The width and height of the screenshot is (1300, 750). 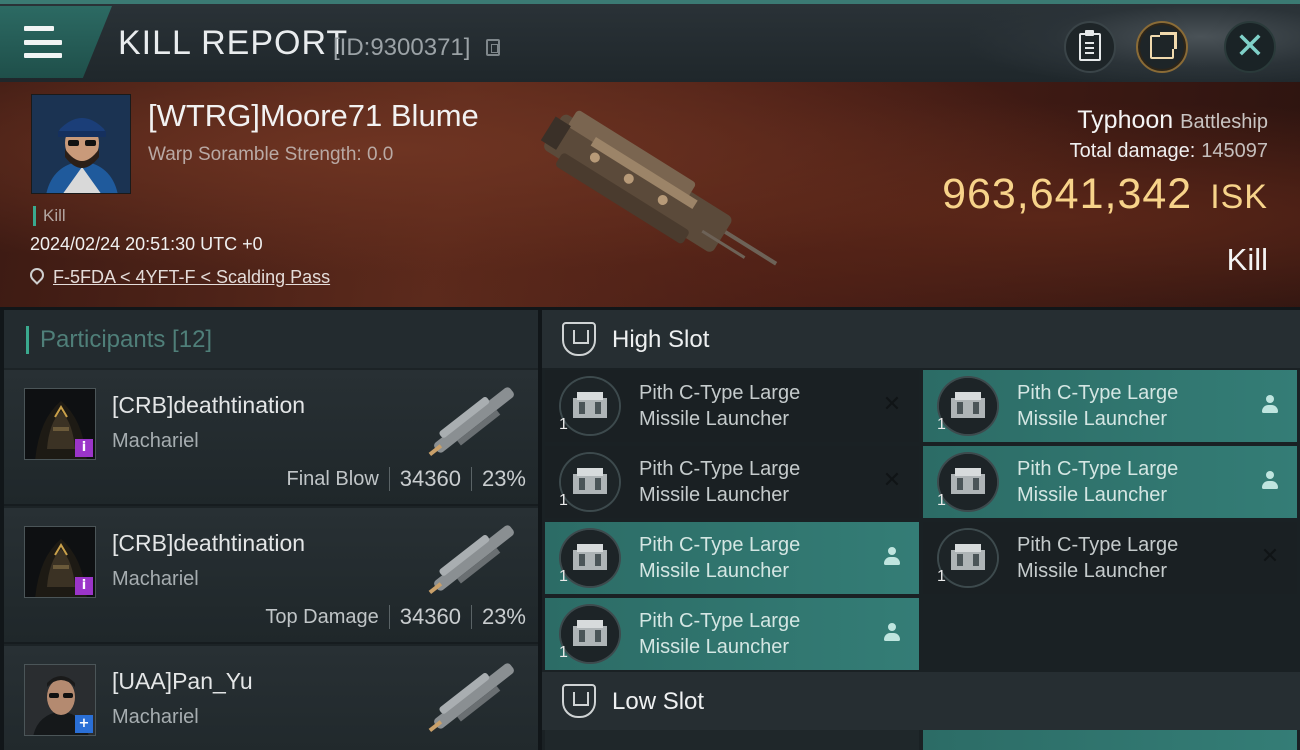 I want to click on total-damage: Total damage: 145097, so click(x=1169, y=151).